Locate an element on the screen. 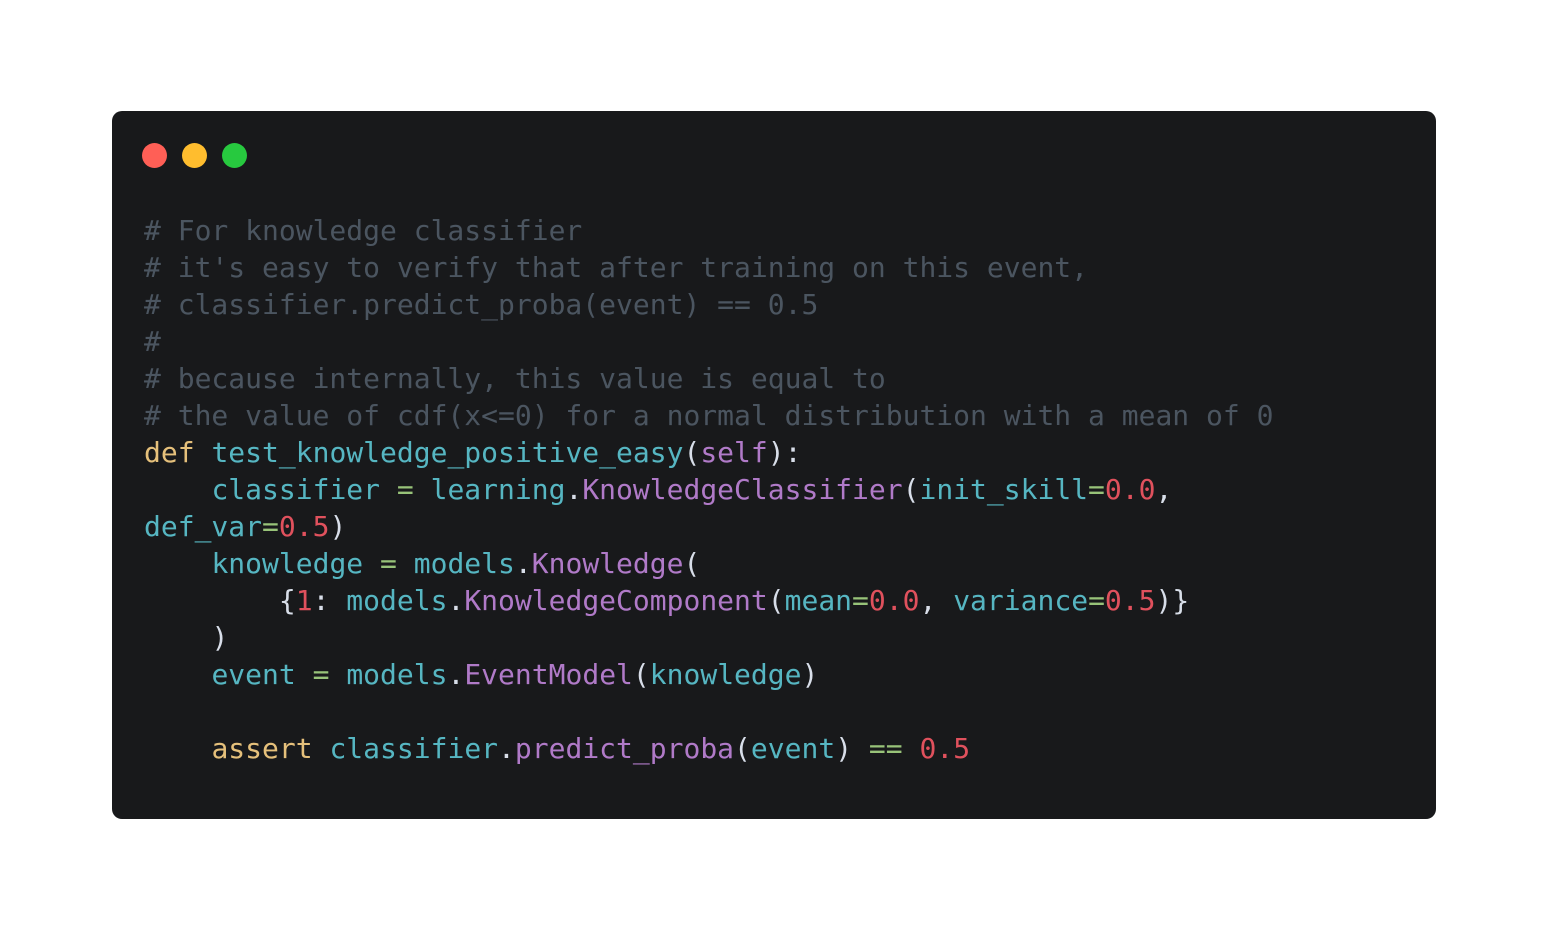  code-identifier: def_var is located at coordinates (203, 526).